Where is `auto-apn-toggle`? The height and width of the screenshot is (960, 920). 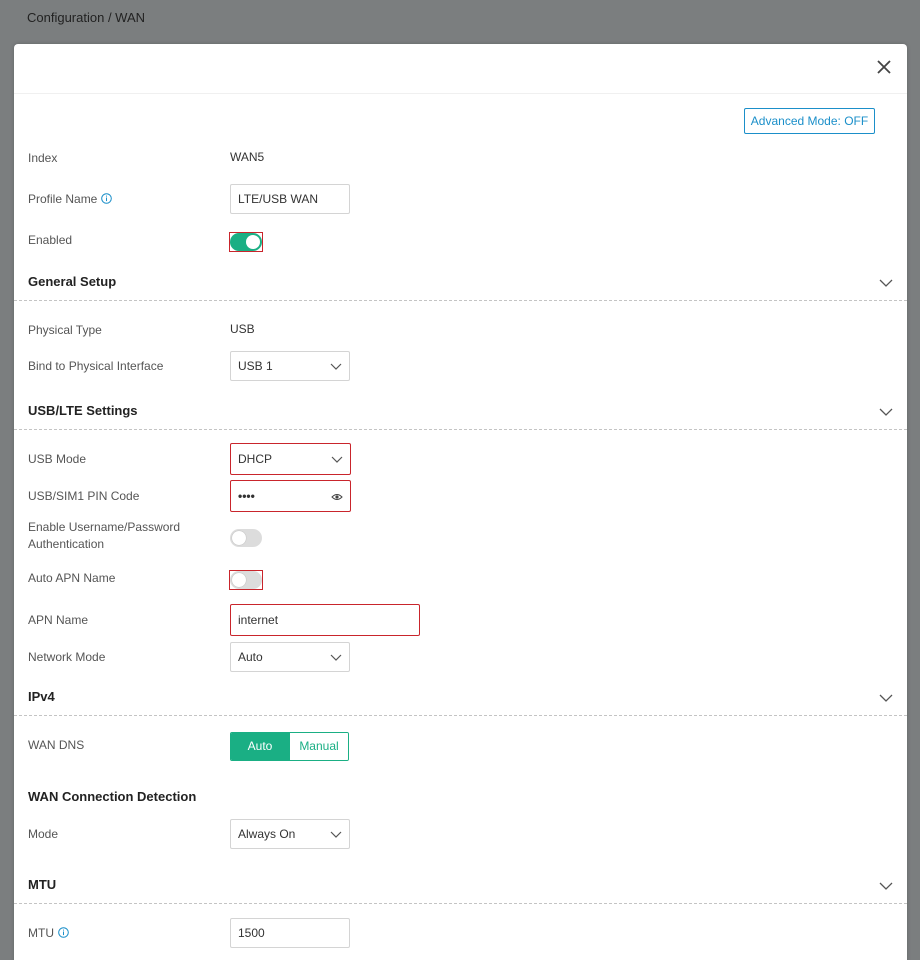
auto-apn-toggle is located at coordinates (246, 580).